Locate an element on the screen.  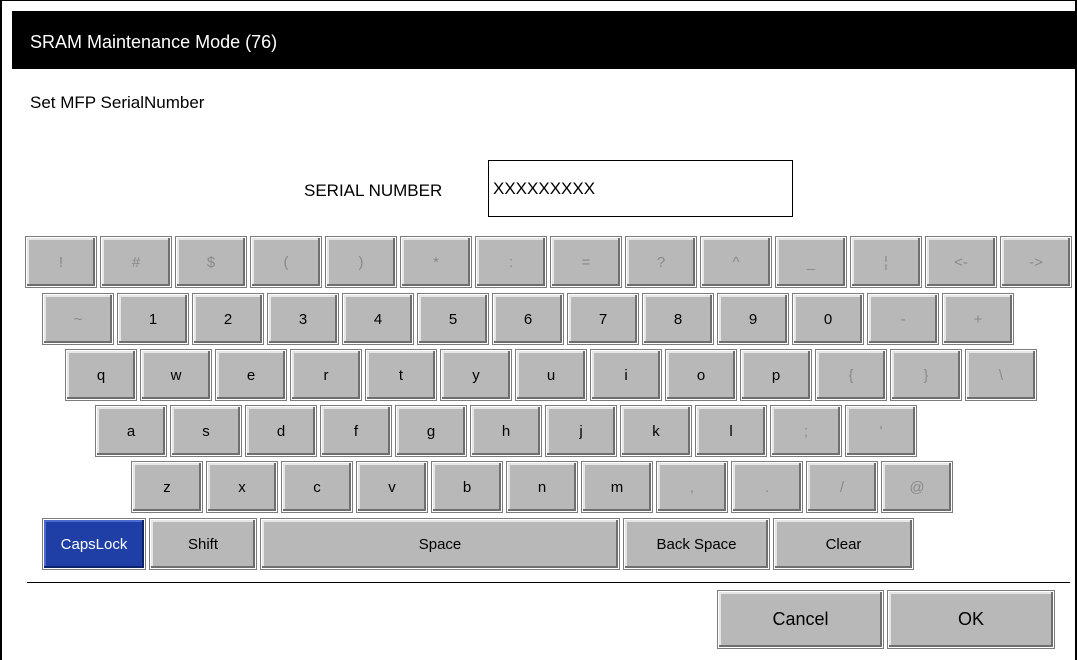
key-asterisk: * is located at coordinates (436, 262).